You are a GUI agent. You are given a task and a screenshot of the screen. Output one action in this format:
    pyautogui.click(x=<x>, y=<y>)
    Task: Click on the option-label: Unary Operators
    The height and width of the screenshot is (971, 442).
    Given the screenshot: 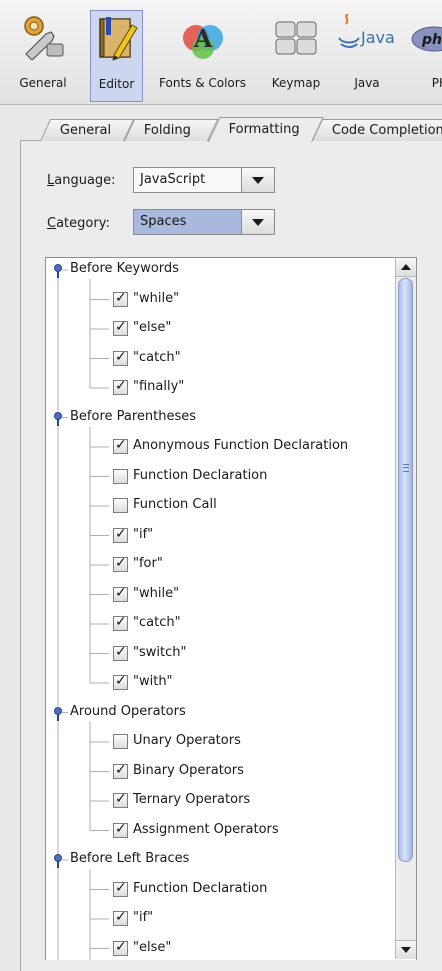 What is the action you would take?
    pyautogui.click(x=187, y=740)
    